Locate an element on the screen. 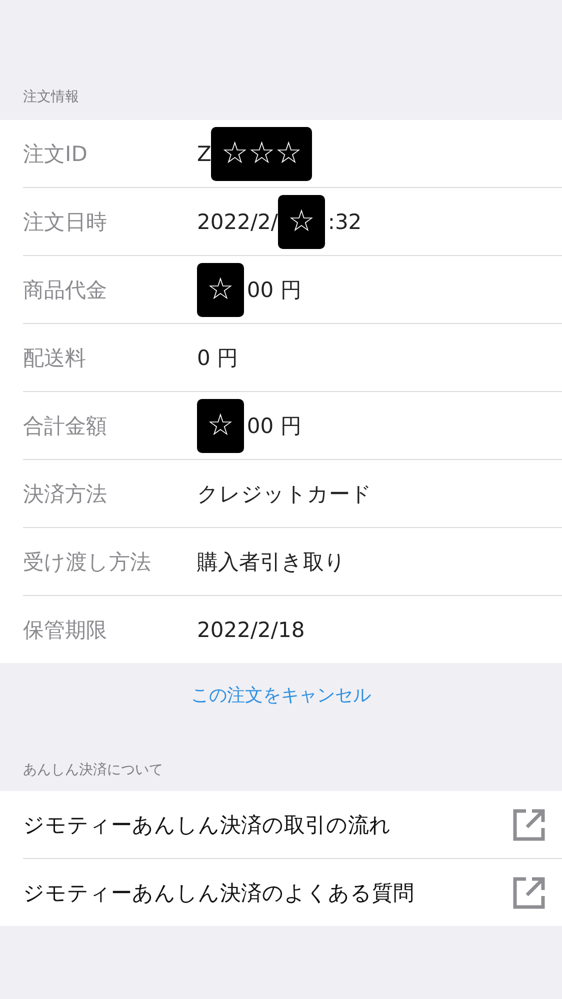 This screenshot has width=562, height=999. field-value: 0 円 is located at coordinates (217, 358).